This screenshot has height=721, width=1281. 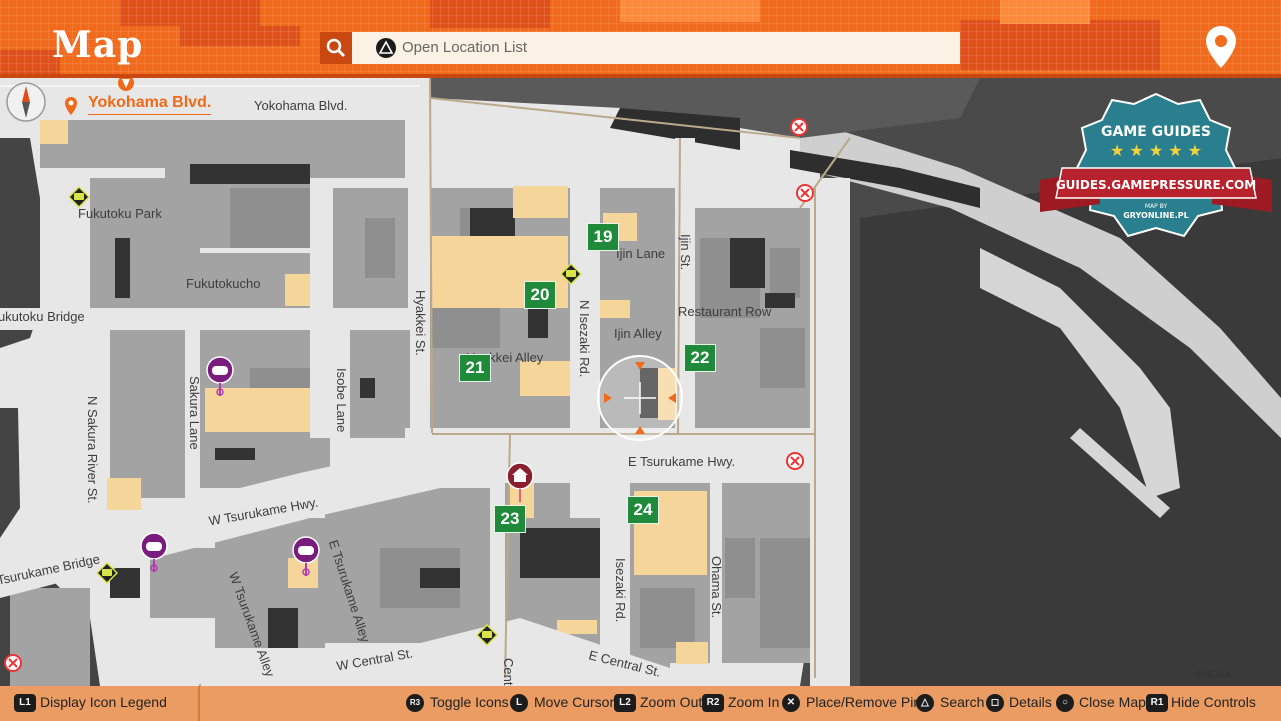 I want to click on page-title: Map, so click(x=98, y=45).